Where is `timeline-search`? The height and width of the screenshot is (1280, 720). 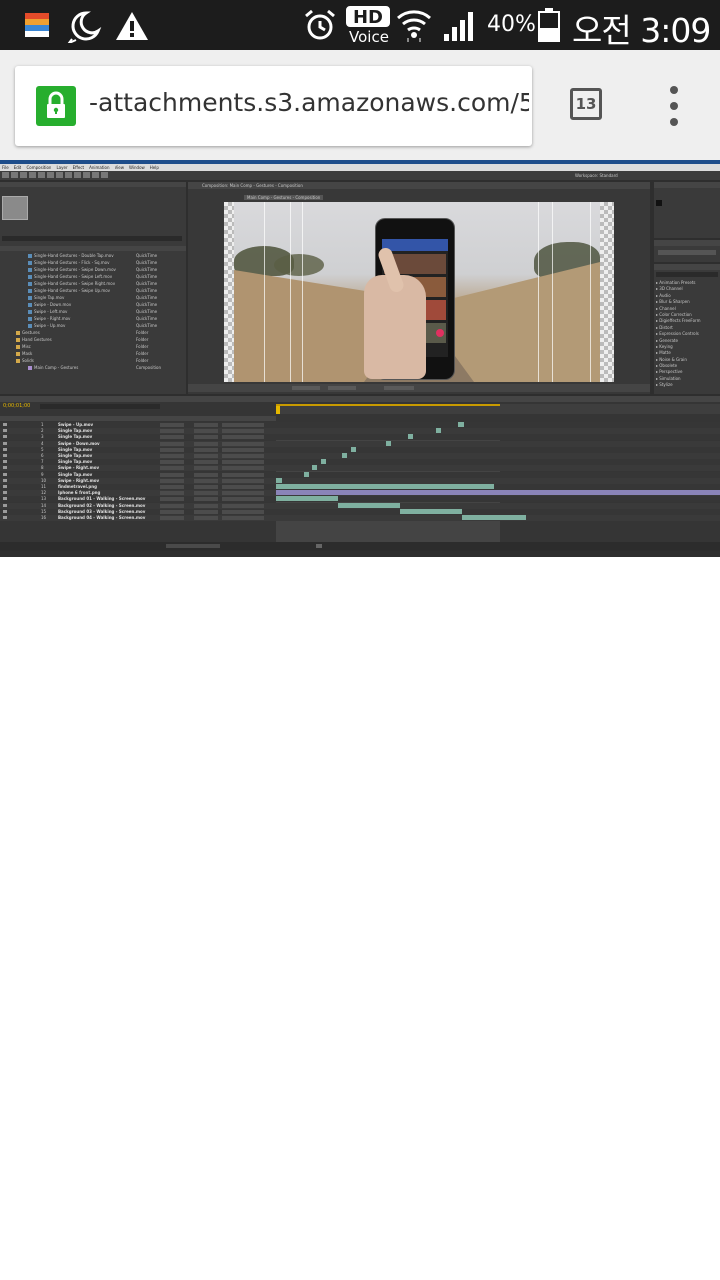 timeline-search is located at coordinates (100, 406).